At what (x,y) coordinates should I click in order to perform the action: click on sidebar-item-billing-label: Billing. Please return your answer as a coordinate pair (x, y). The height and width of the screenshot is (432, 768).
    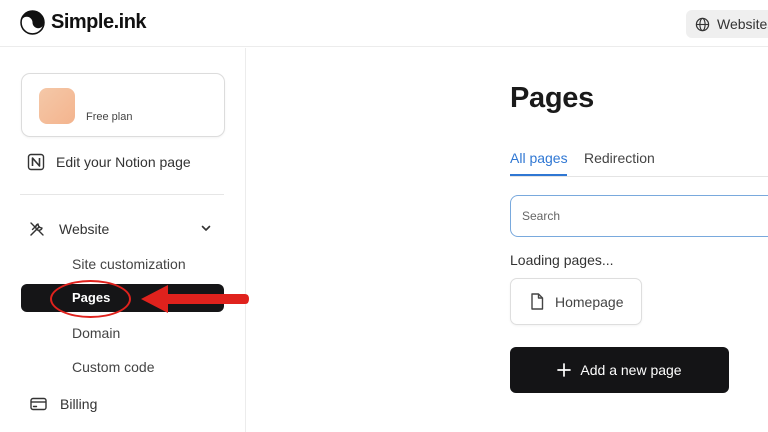
    Looking at the image, I should click on (79, 404).